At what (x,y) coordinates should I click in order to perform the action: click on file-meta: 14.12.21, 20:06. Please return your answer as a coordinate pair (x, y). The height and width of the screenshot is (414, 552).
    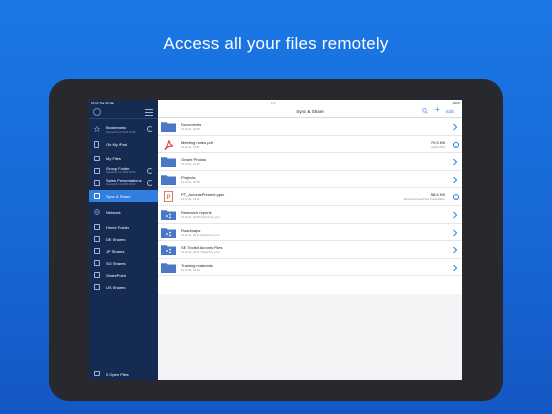
    Looking at the image, I should click on (190, 165).